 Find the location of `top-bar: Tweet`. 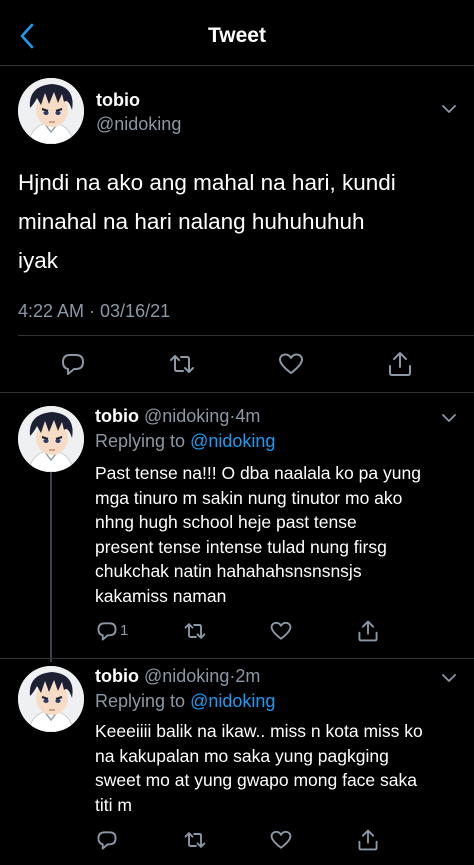

top-bar: Tweet is located at coordinates (237, 33).